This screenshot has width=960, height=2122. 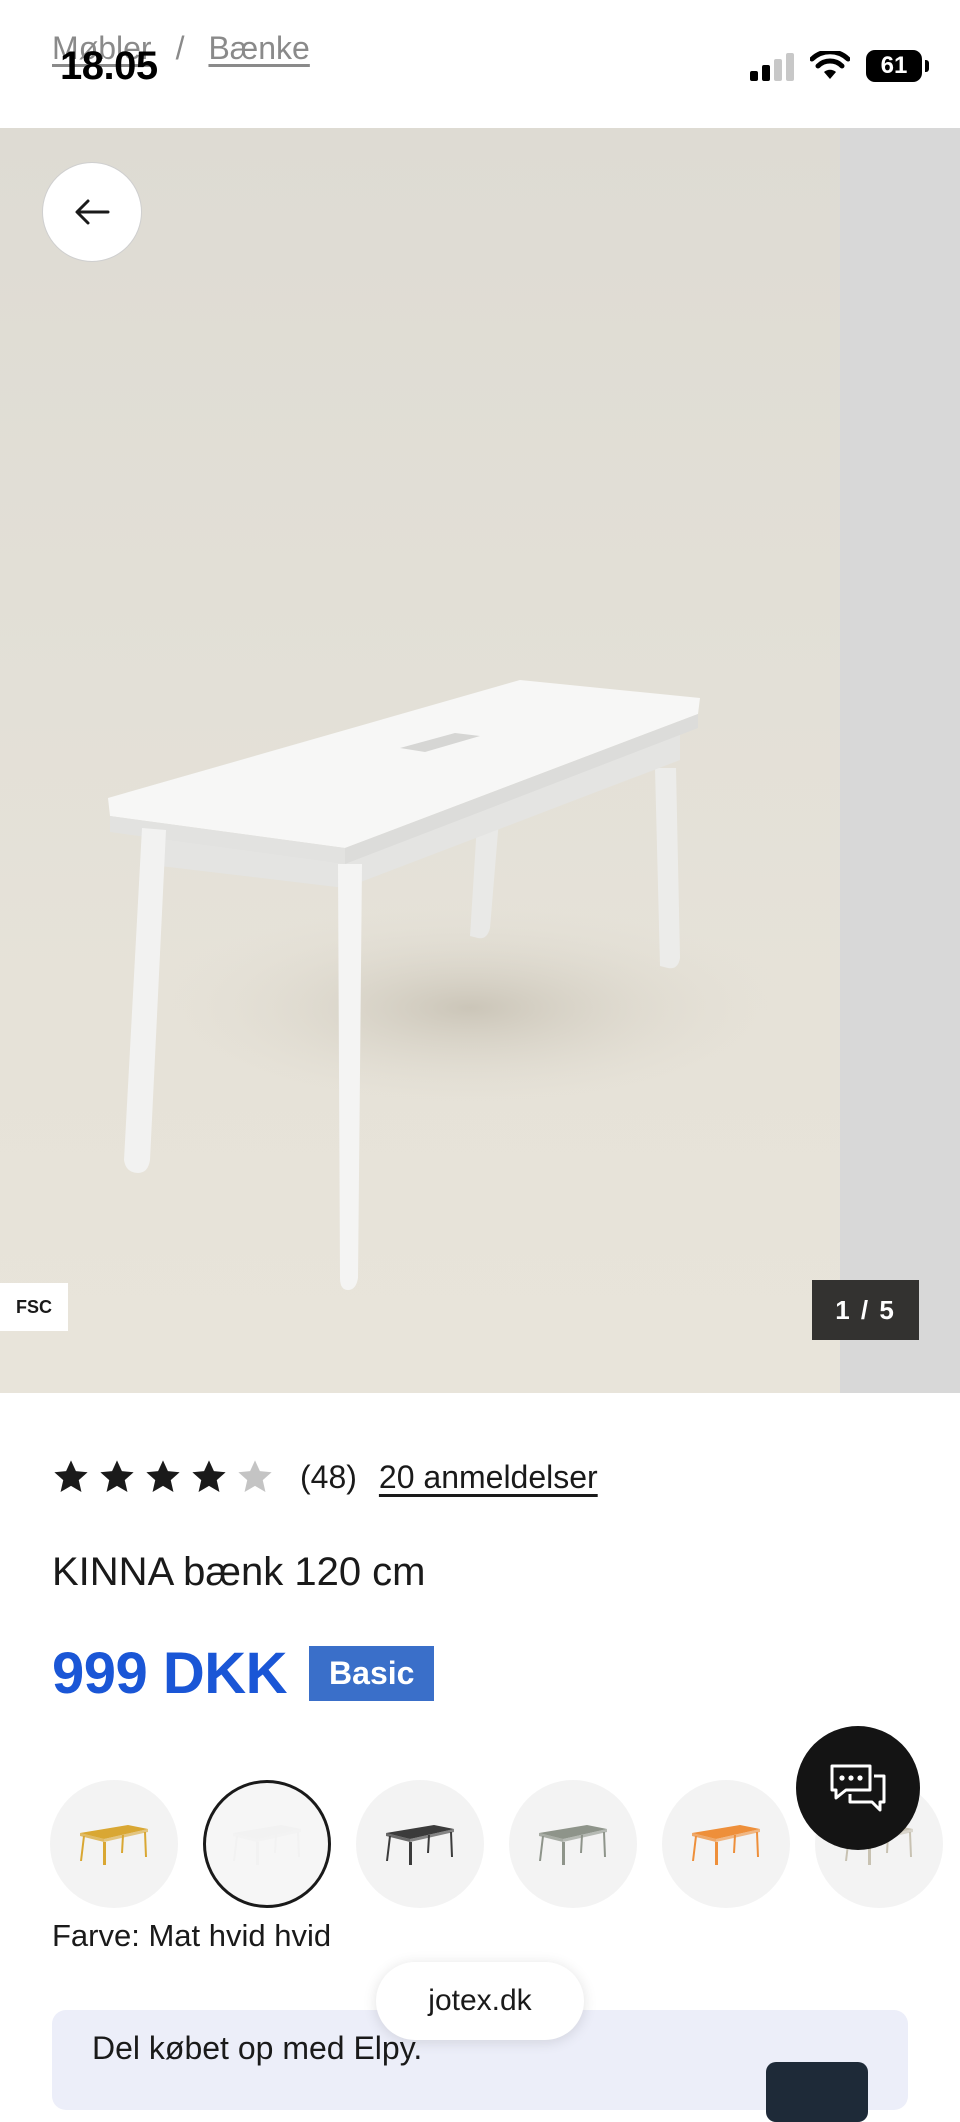 I want to click on cellular-signal-icon, so click(x=772, y=66).